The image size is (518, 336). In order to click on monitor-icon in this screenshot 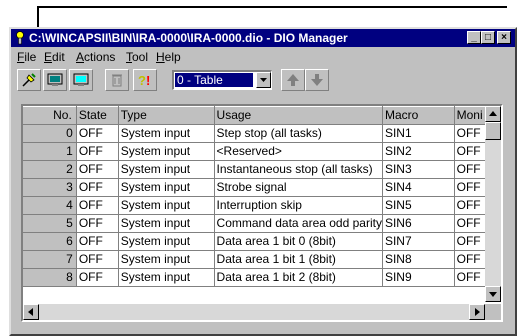, I will do `click(55, 79)`.